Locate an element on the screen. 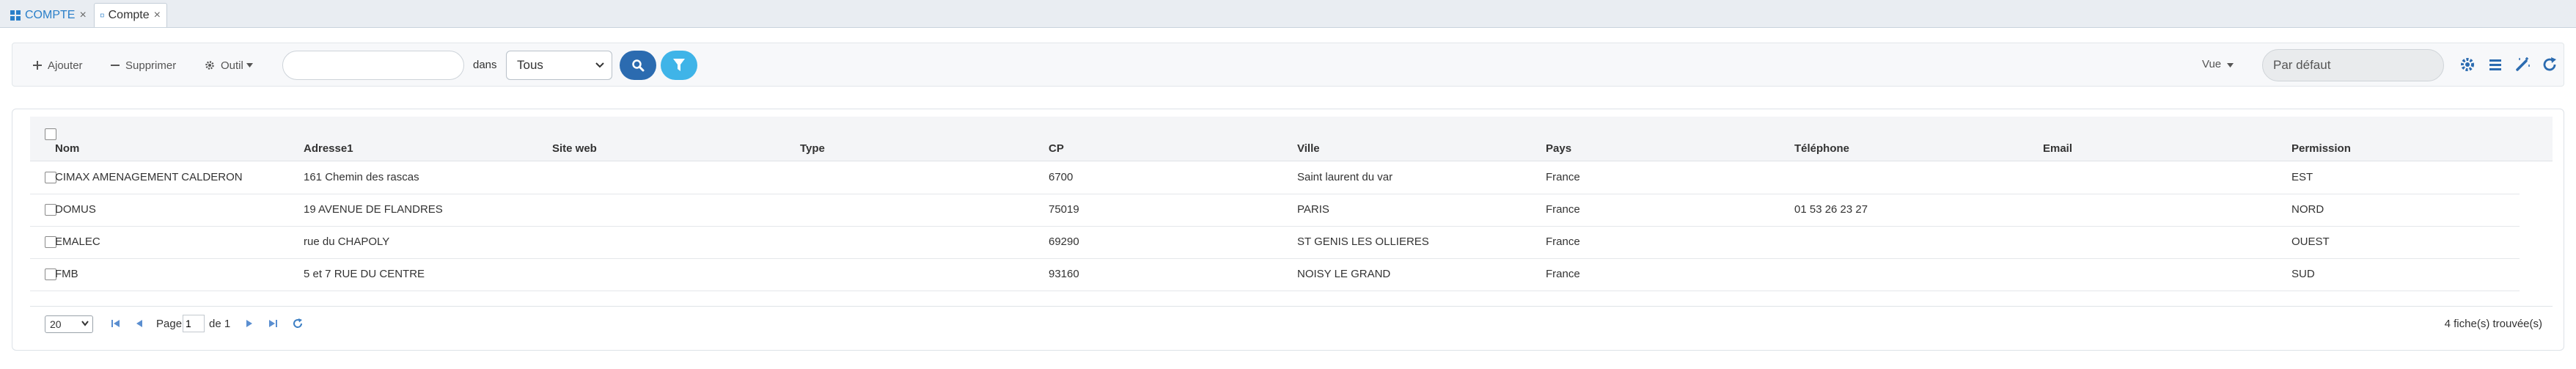 This screenshot has height=369, width=2576. column-header-adresse1: Adresse1 is located at coordinates (329, 149).